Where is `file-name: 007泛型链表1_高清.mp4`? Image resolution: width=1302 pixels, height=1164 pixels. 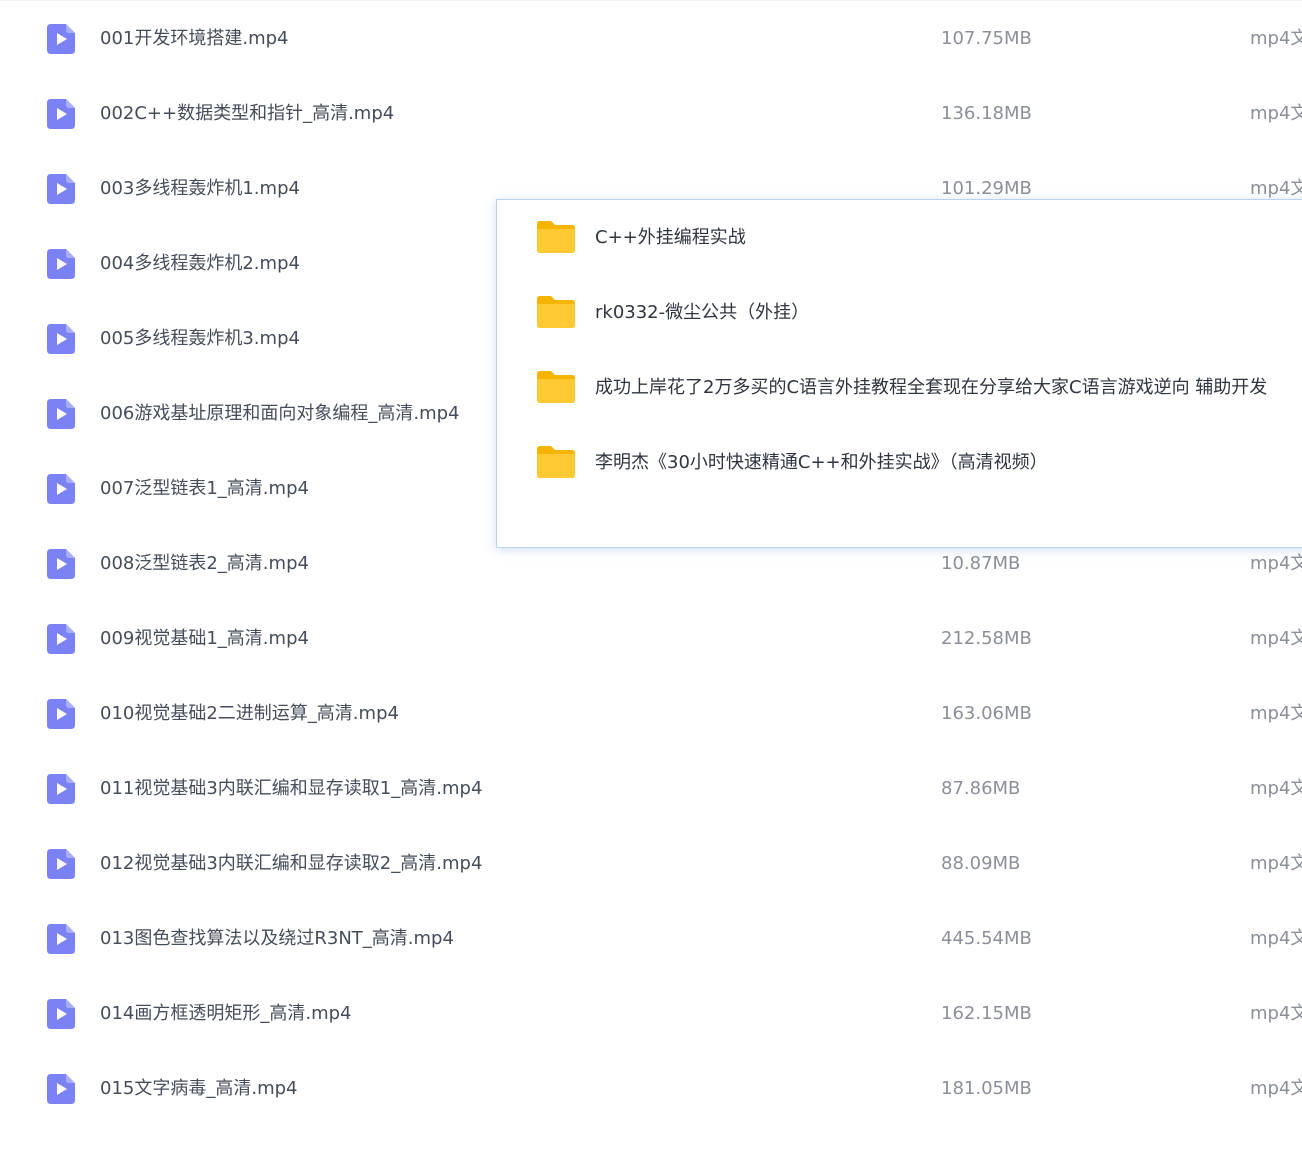
file-name: 007泛型链表1_高清.mp4 is located at coordinates (204, 488).